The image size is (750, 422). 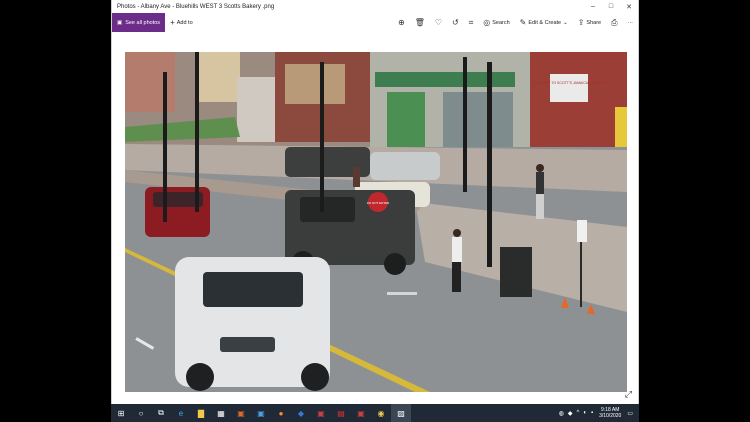 I want to click on trash-icon: 🗑, so click(x=419, y=22).